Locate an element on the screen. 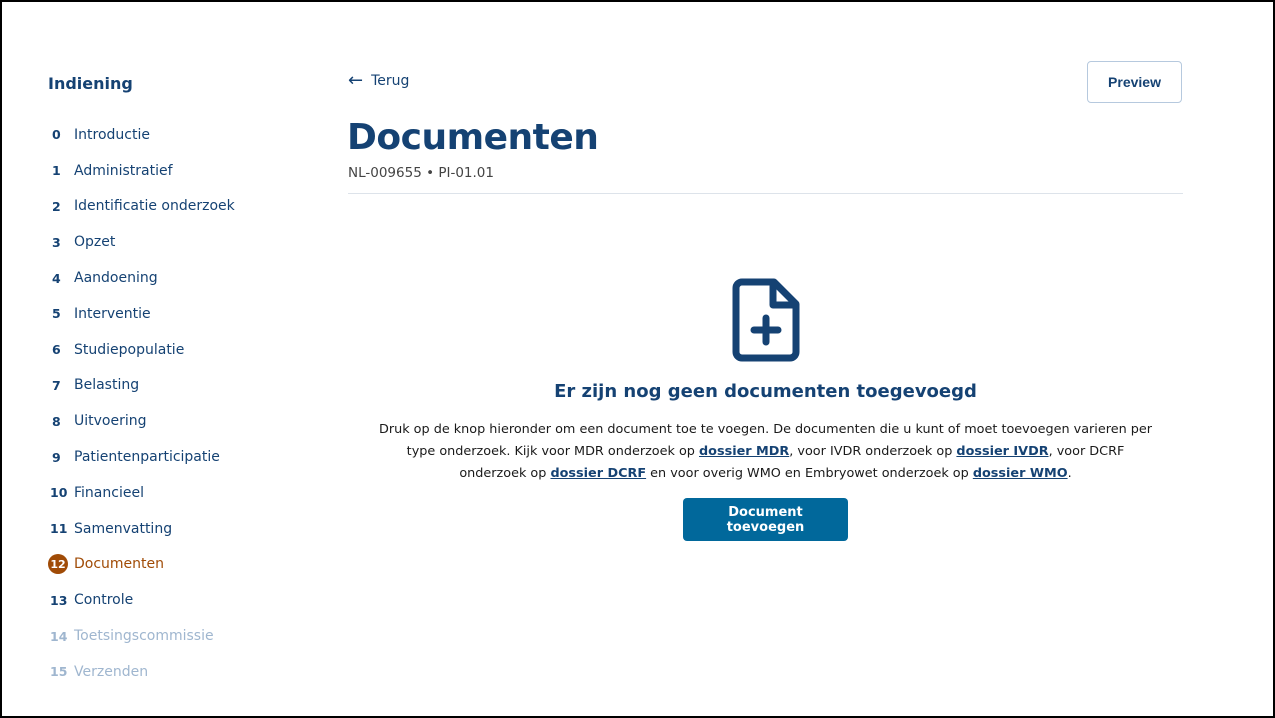 This screenshot has height=718, width=1275. step-label: Studiepopulatie is located at coordinates (129, 349).